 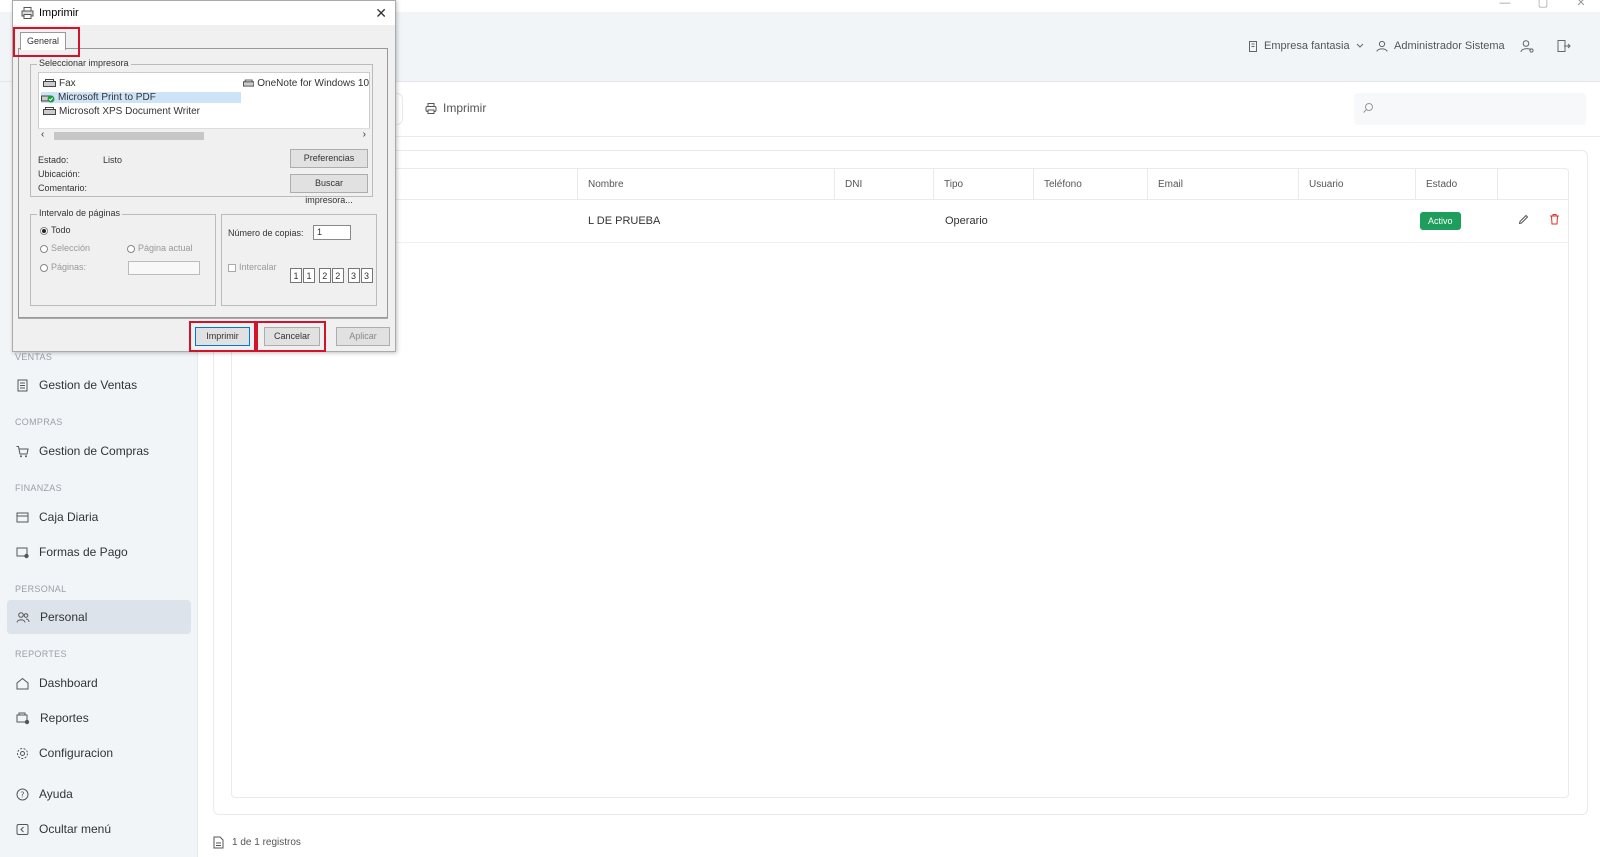 I want to click on minimize-button: —, so click(x=1505, y=5).